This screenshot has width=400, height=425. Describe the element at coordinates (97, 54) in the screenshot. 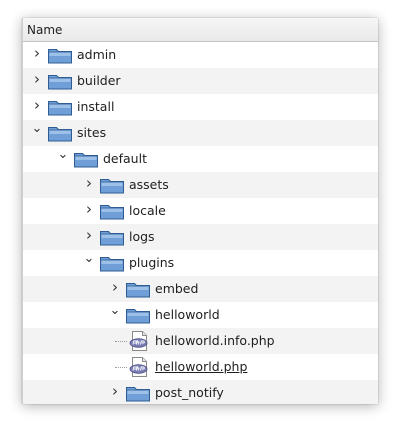

I see `folder-name-label: admin` at that location.